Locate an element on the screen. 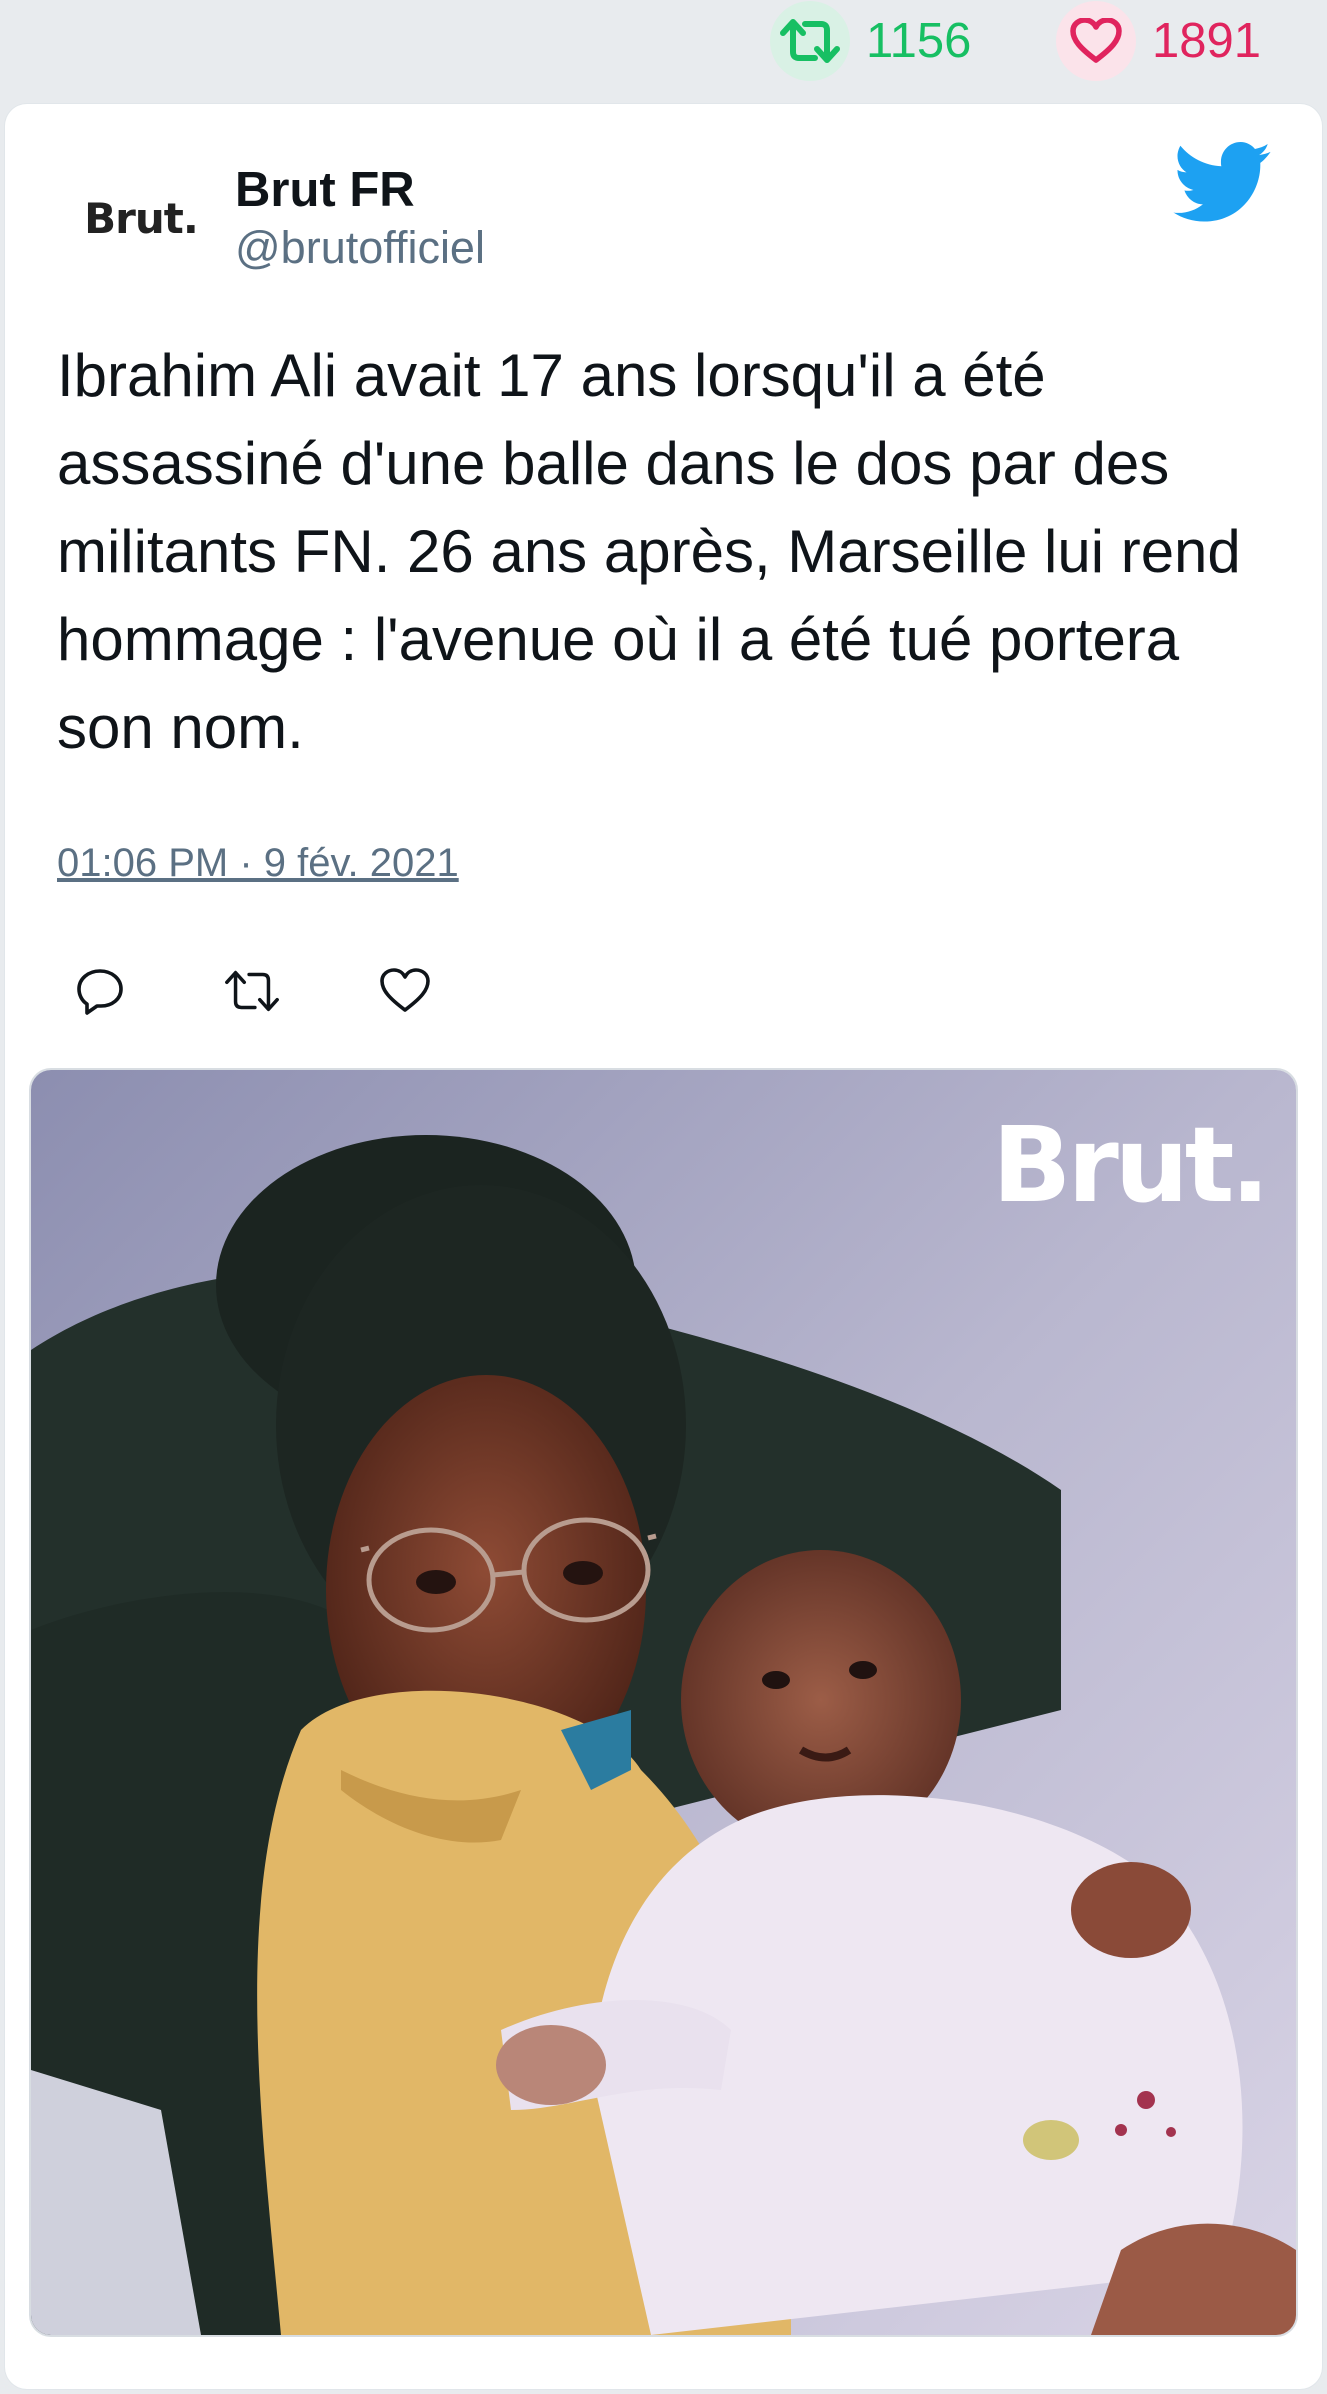 Image resolution: width=1327 pixels, height=2394 pixels. tweet-timestamp-link: 01:06 PM · 9 fév. 2021 is located at coordinates (258, 863).